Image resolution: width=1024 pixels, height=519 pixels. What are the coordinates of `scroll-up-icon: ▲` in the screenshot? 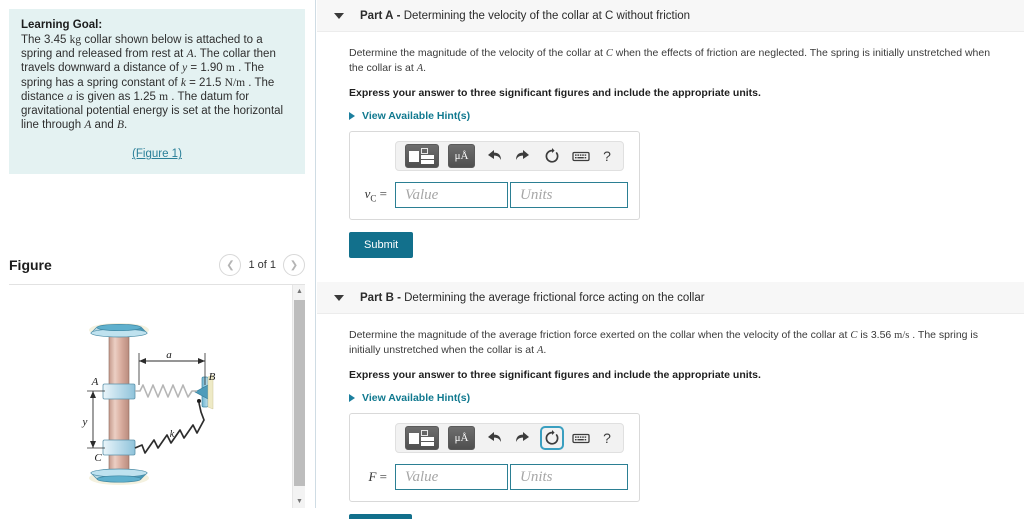 It's located at (299, 291).